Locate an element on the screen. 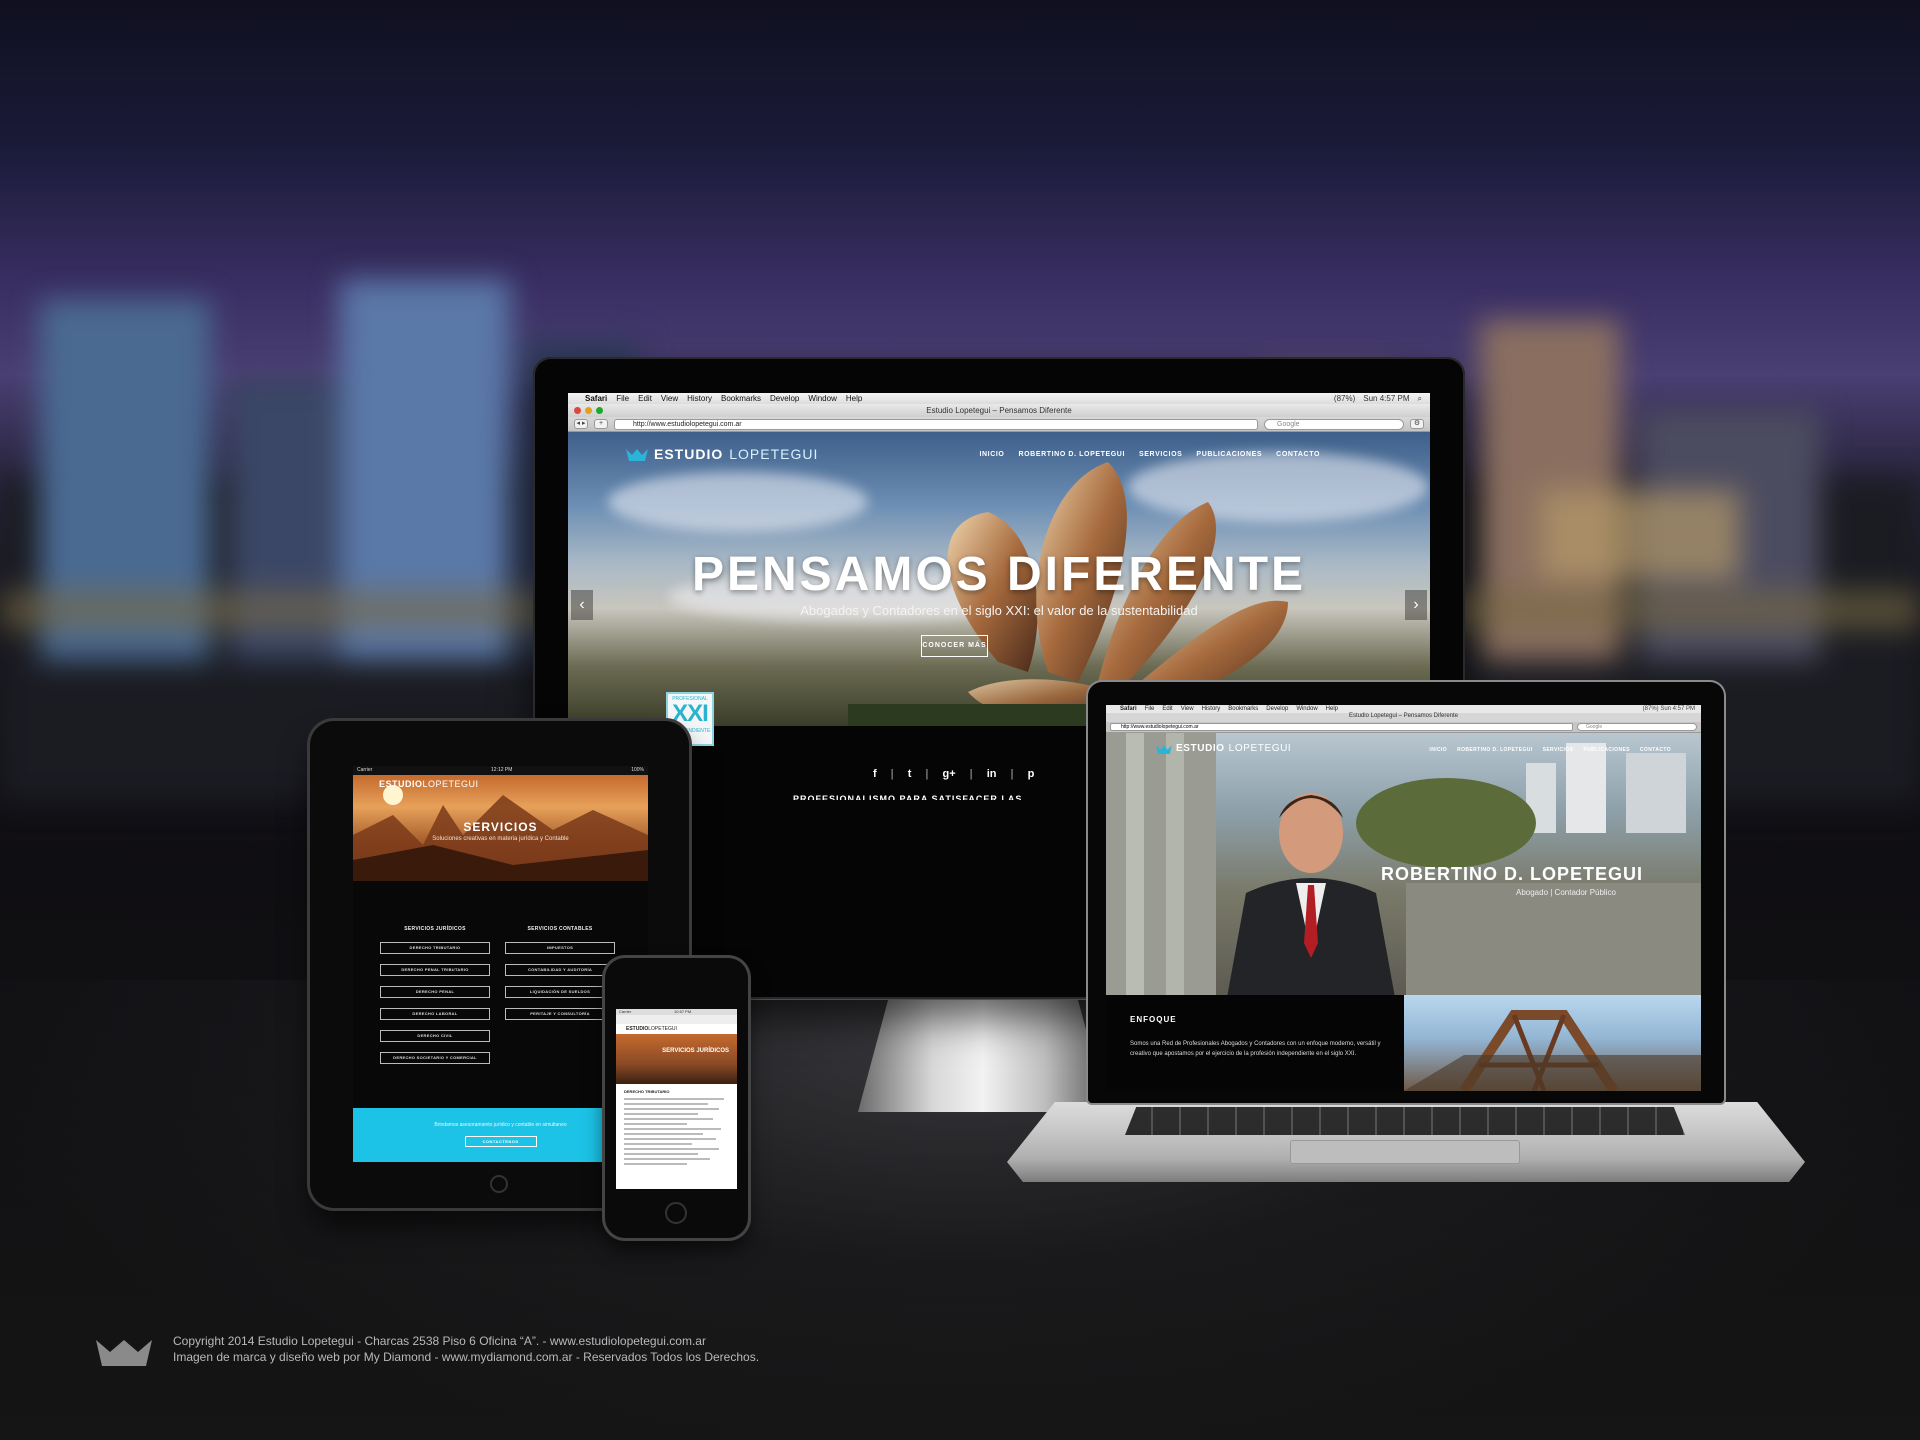 This screenshot has height=1440, width=1920. column-title: SERVICIOS JURÍDICOS is located at coordinates (435, 929).